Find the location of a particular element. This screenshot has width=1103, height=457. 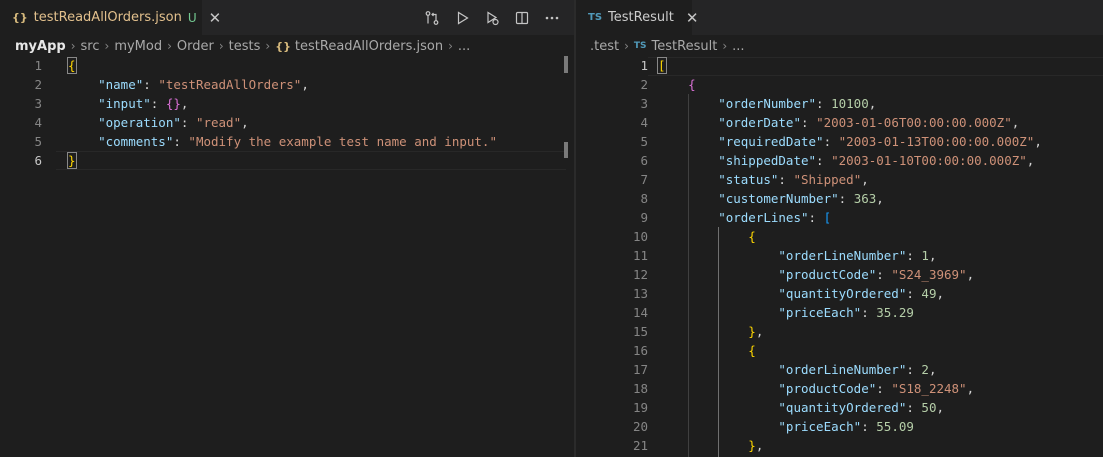

code-line: 20 "priceEach": 55.09 is located at coordinates (839, 426).